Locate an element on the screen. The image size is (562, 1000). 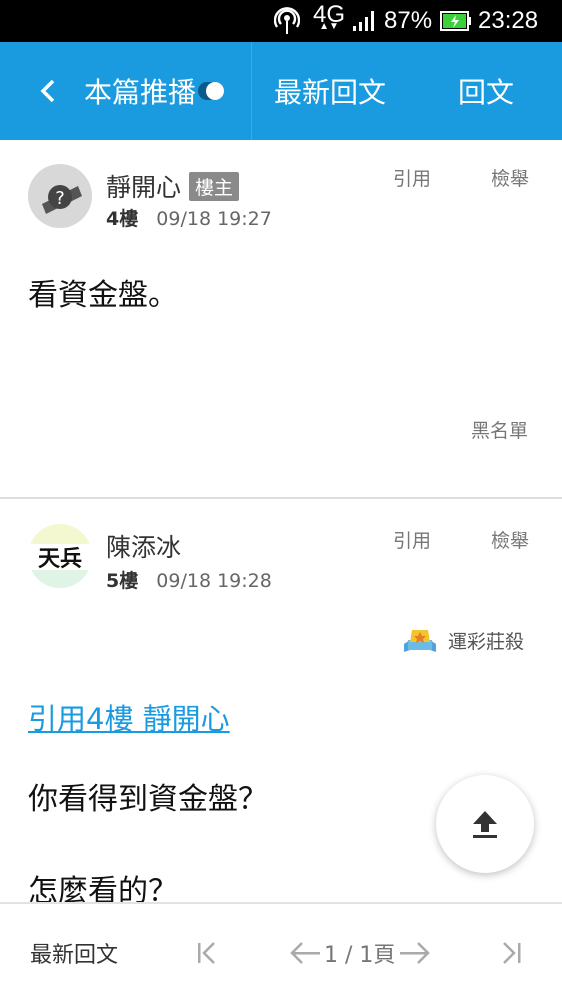
bottom-bar: 最新回文 1 / 1頁 is located at coordinates (281, 951).